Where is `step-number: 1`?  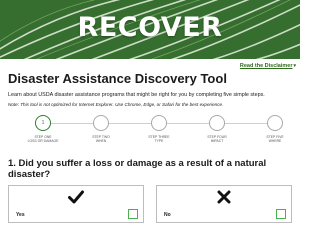 step-number: 1 is located at coordinates (43, 123).